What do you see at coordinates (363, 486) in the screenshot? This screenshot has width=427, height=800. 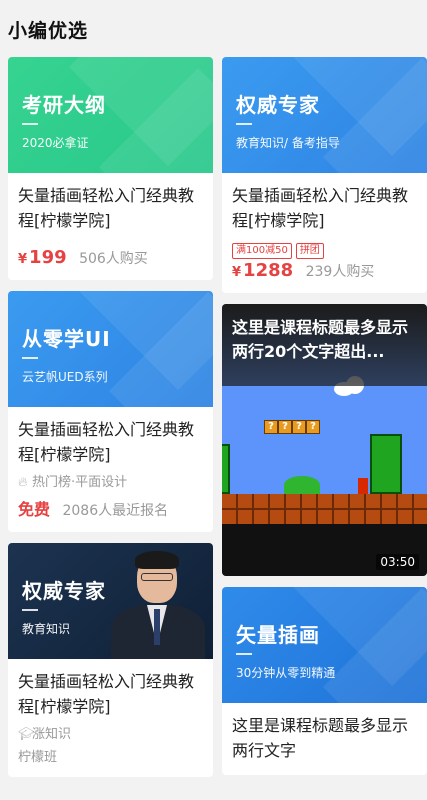 I see `character-sprite` at bounding box center [363, 486].